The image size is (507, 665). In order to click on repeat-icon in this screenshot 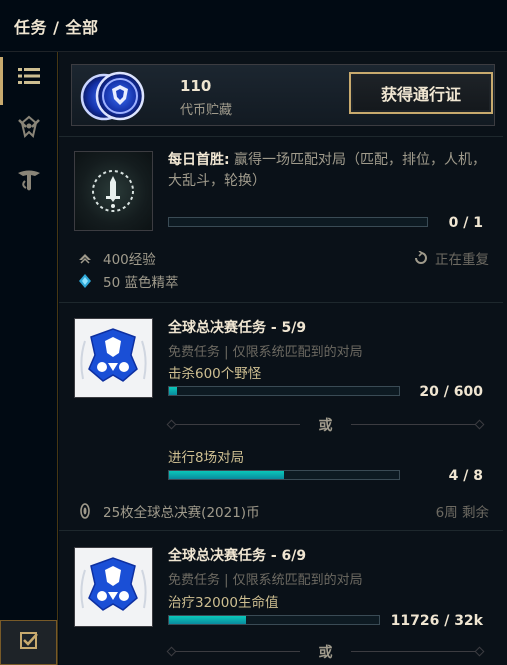, I will do `click(421, 258)`.